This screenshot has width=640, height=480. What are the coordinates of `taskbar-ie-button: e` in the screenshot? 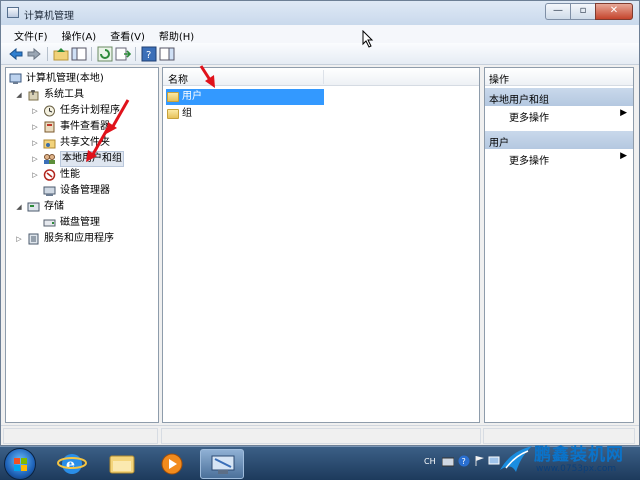 It's located at (72, 464).